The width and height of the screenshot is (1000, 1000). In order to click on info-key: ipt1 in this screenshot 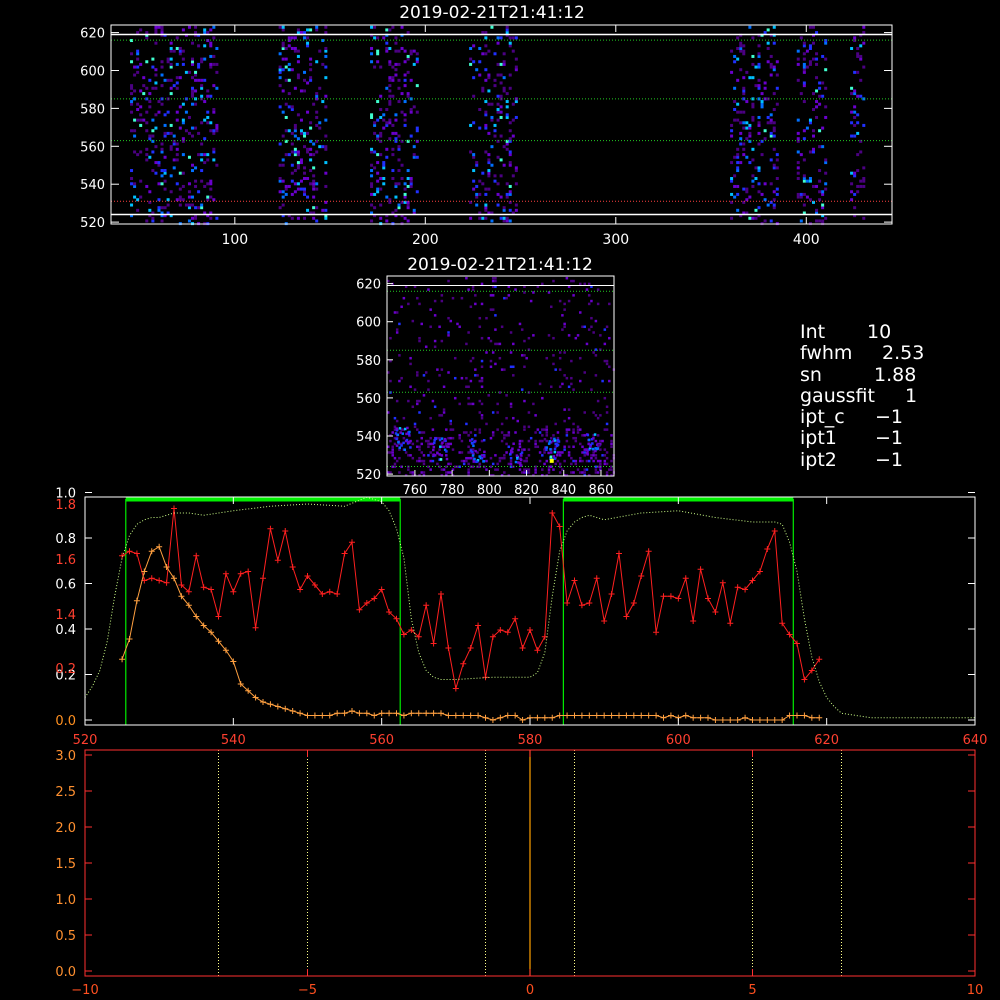, I will do `click(818, 438)`.